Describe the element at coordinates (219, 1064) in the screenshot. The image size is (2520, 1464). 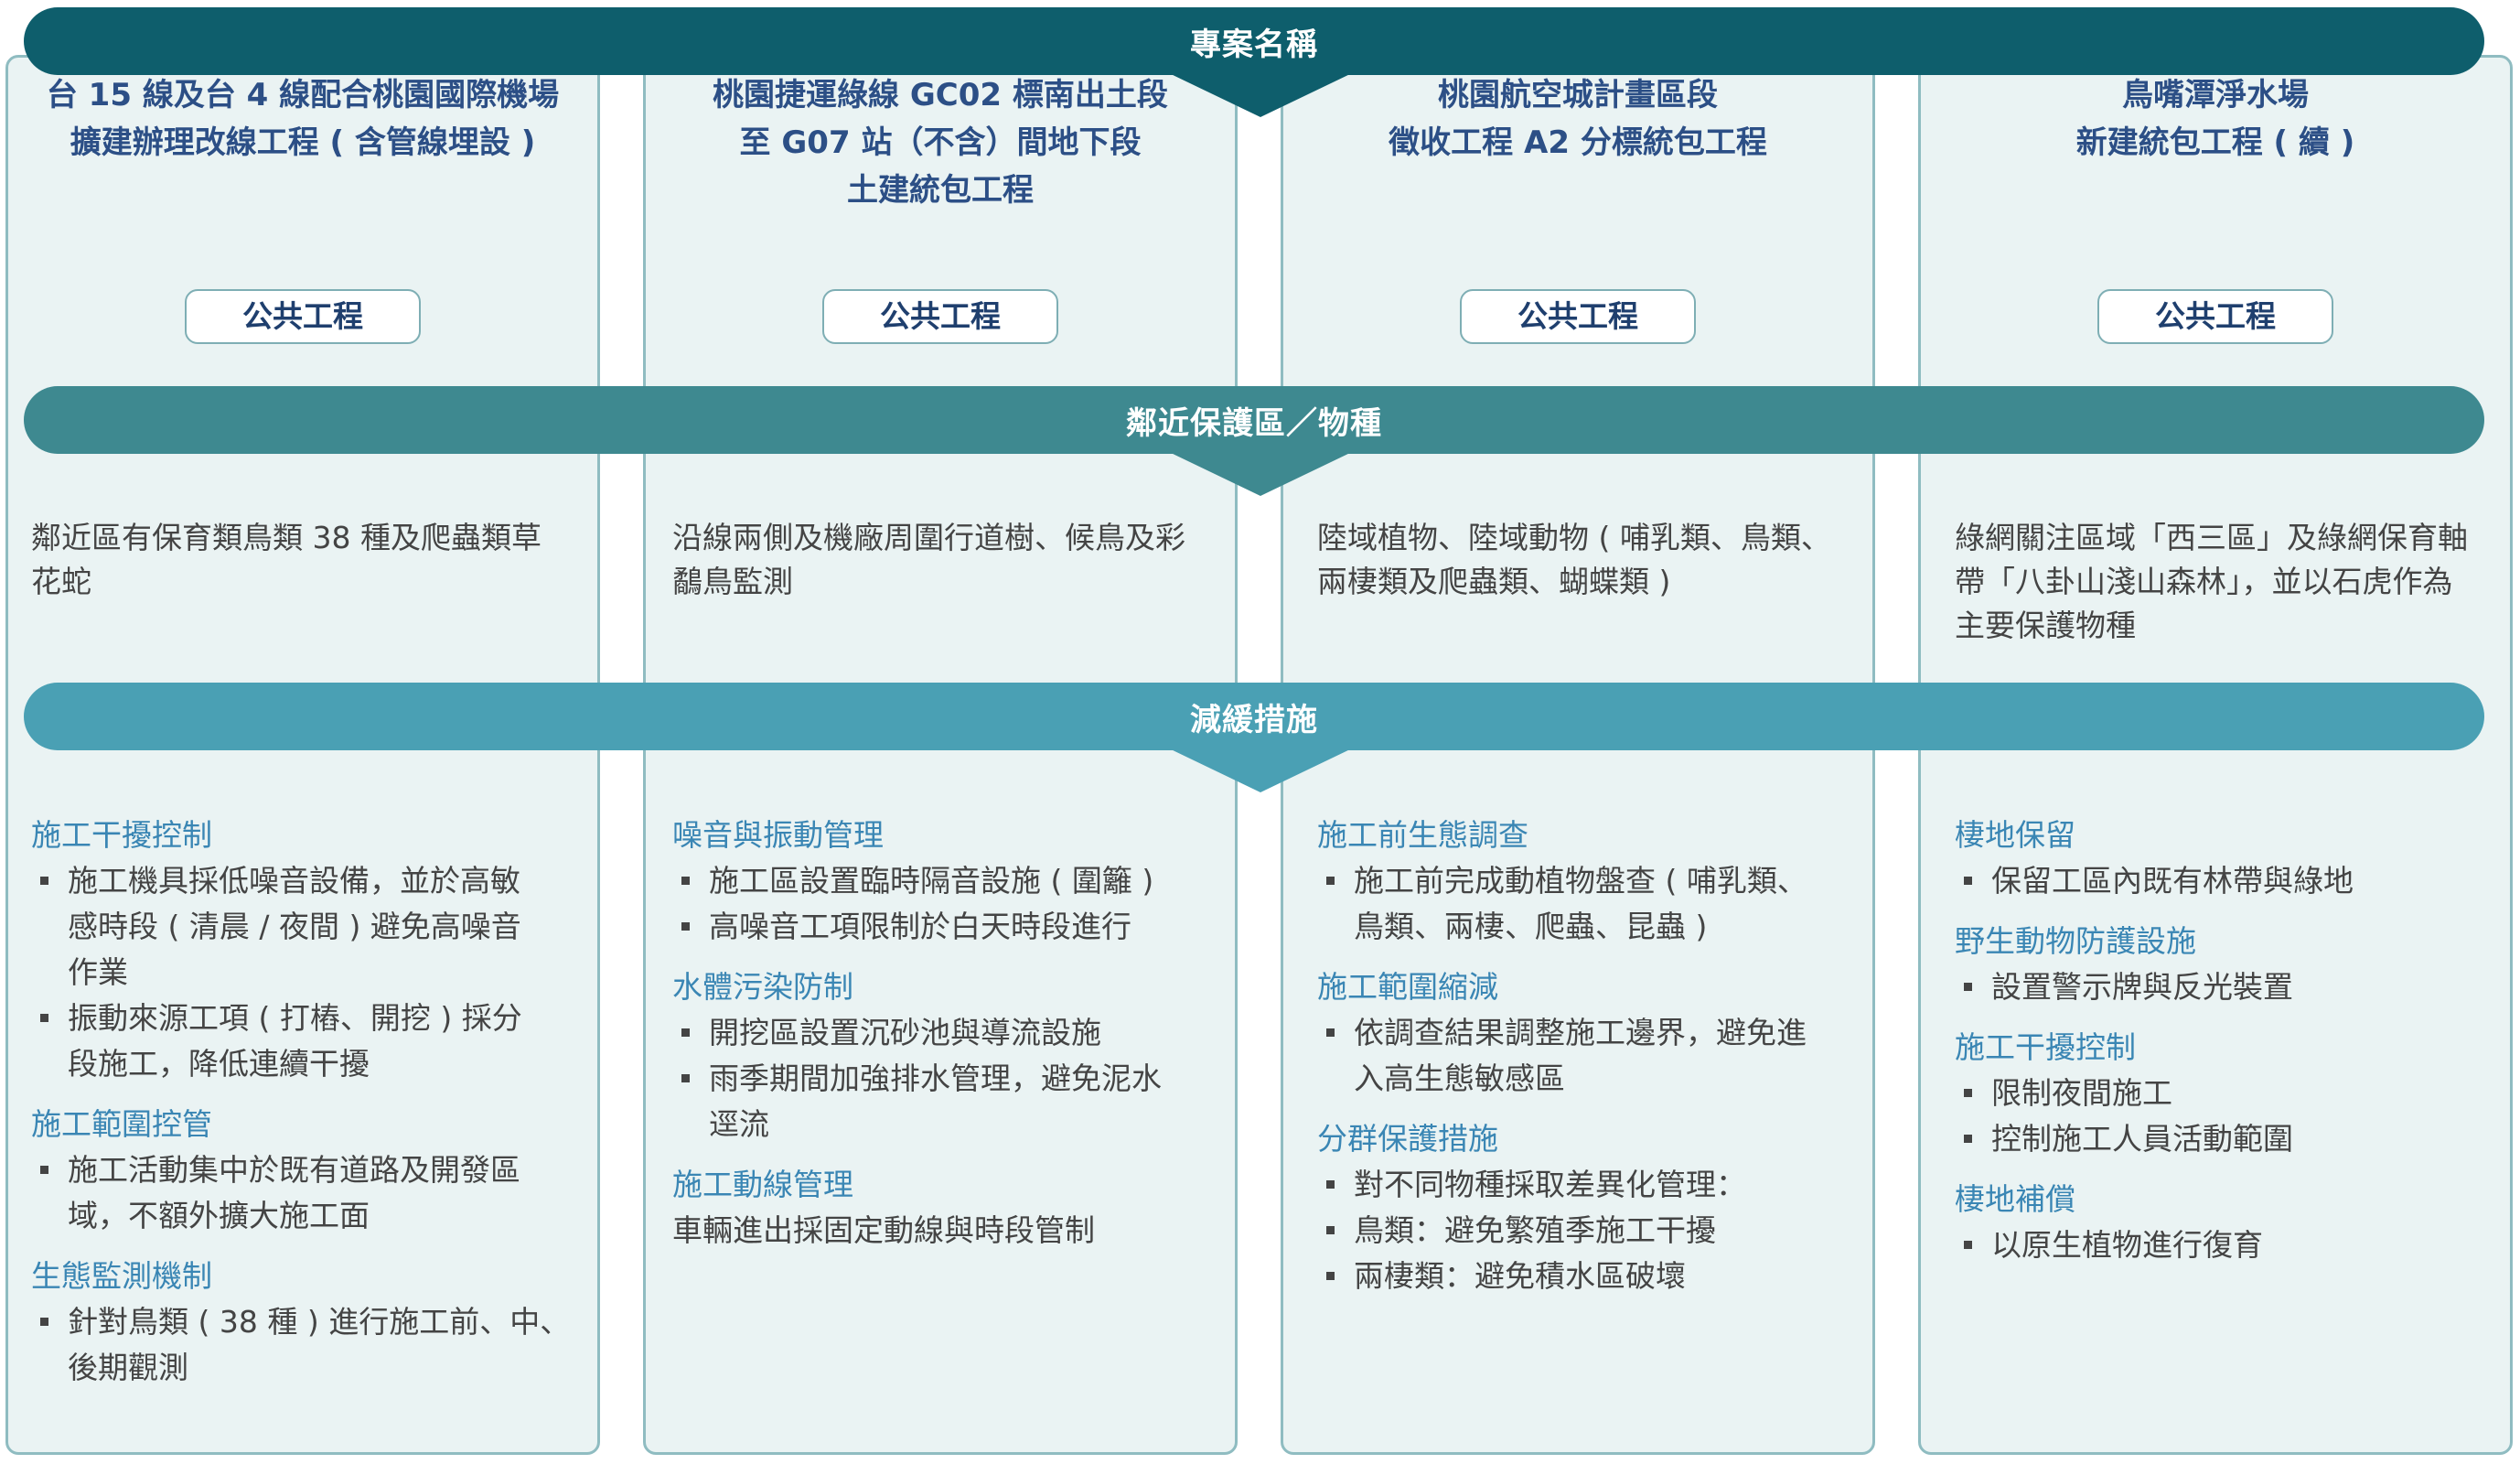
I see `mitigation-item-line: 段施工，降低連續干擾` at that location.